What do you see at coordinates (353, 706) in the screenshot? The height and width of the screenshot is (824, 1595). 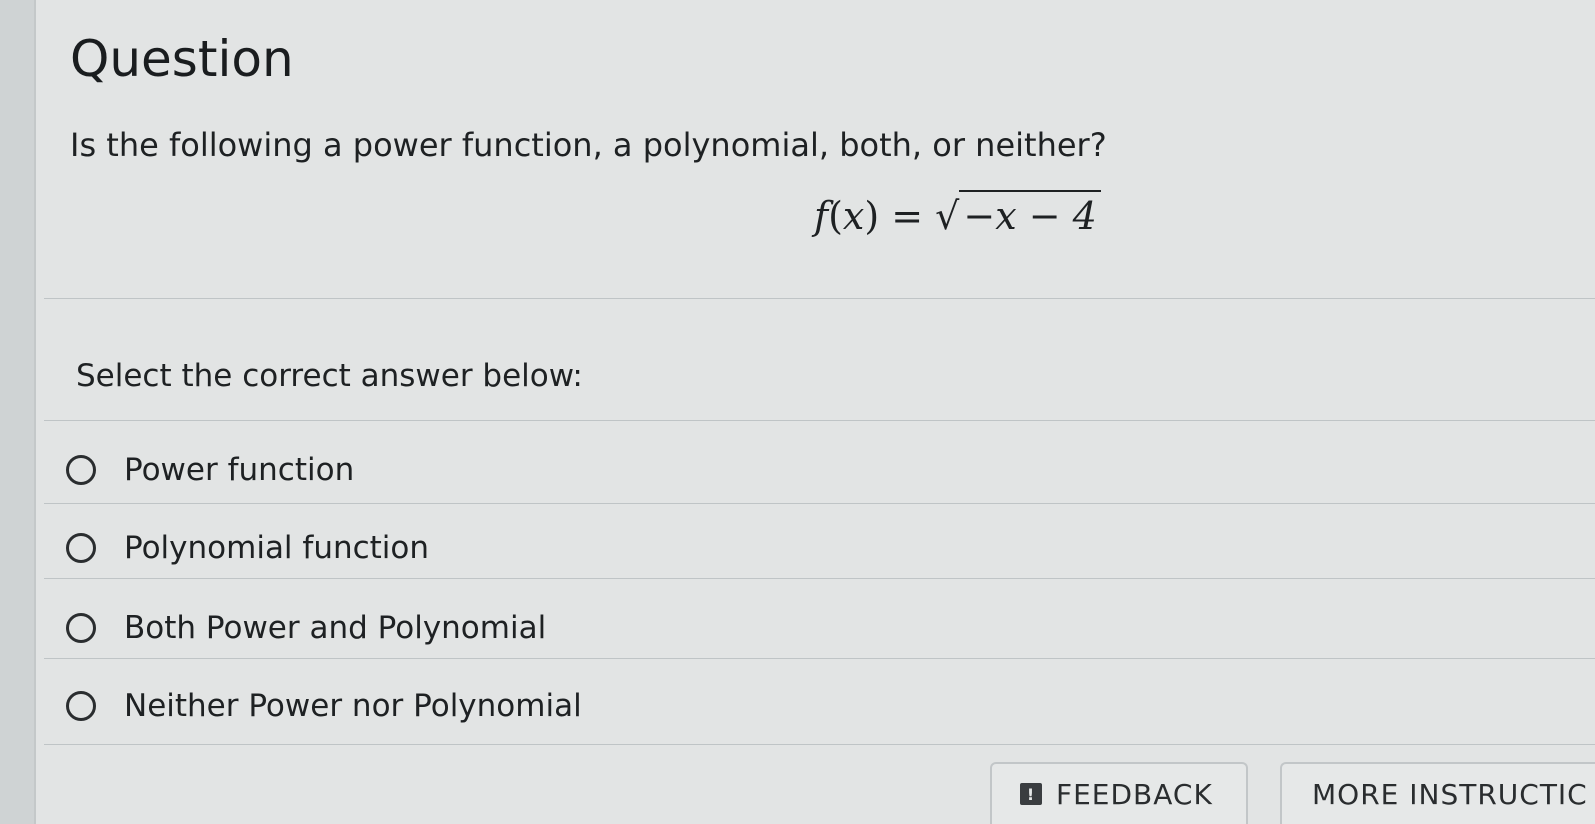 I see `answer-option-label: Neither Power nor Polynomial` at bounding box center [353, 706].